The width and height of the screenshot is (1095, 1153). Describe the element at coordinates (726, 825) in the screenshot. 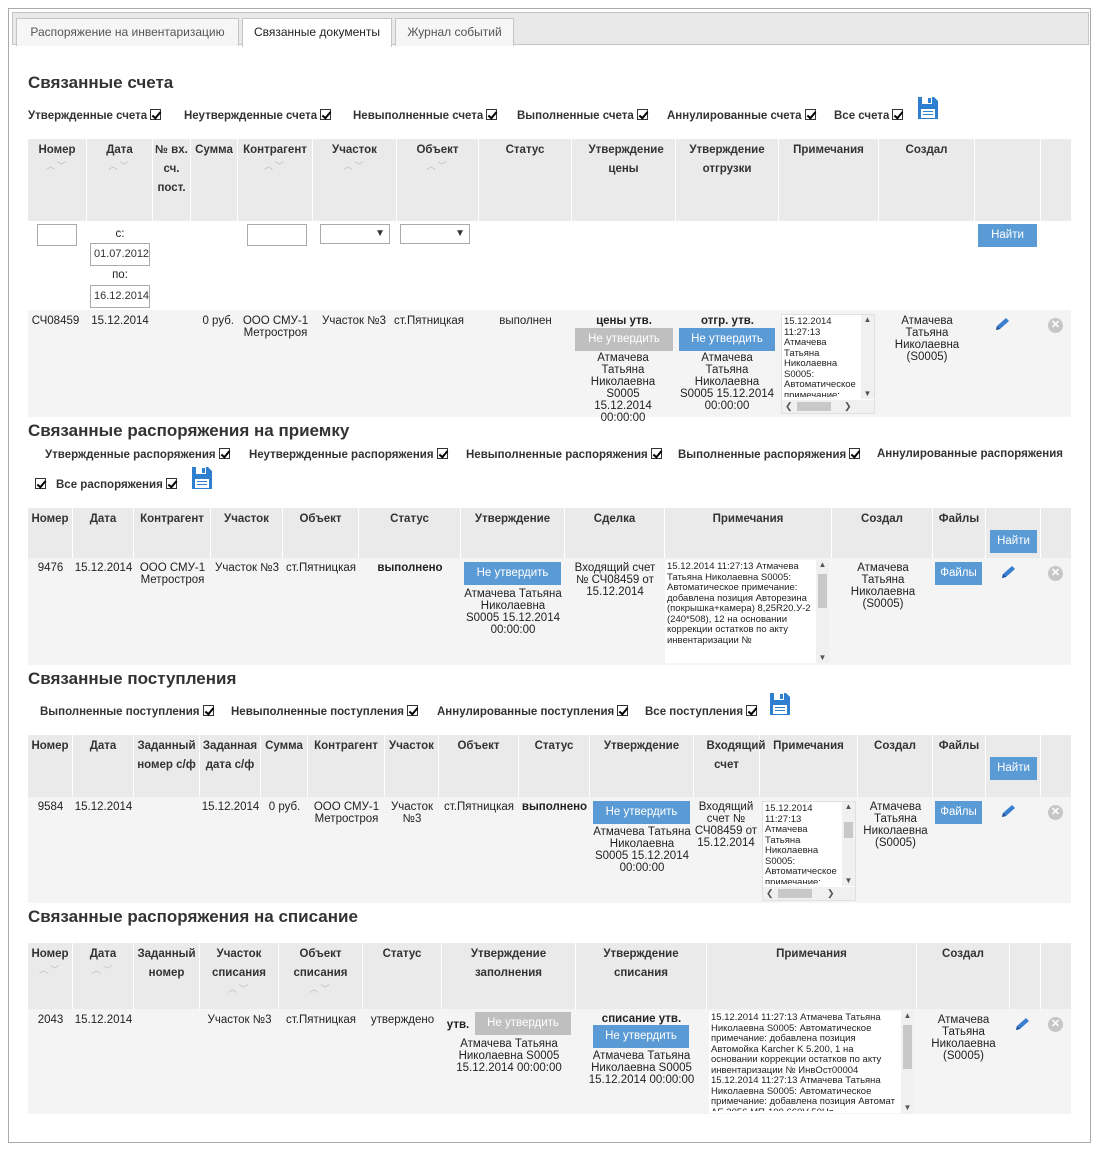

I see `row-incoming-invoice: Входящий счет № СЧ08459 от 15.12.2014` at that location.